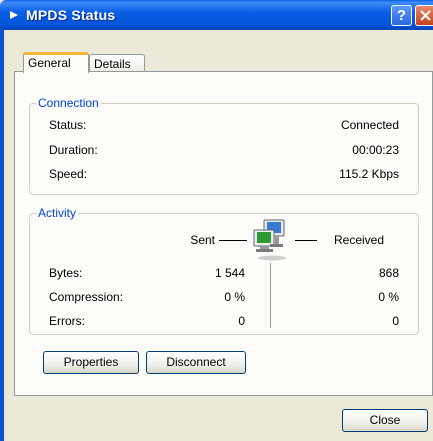 The image size is (433, 441). Describe the element at coordinates (234, 297) in the screenshot. I see `compression-sent-value: 0 %` at that location.